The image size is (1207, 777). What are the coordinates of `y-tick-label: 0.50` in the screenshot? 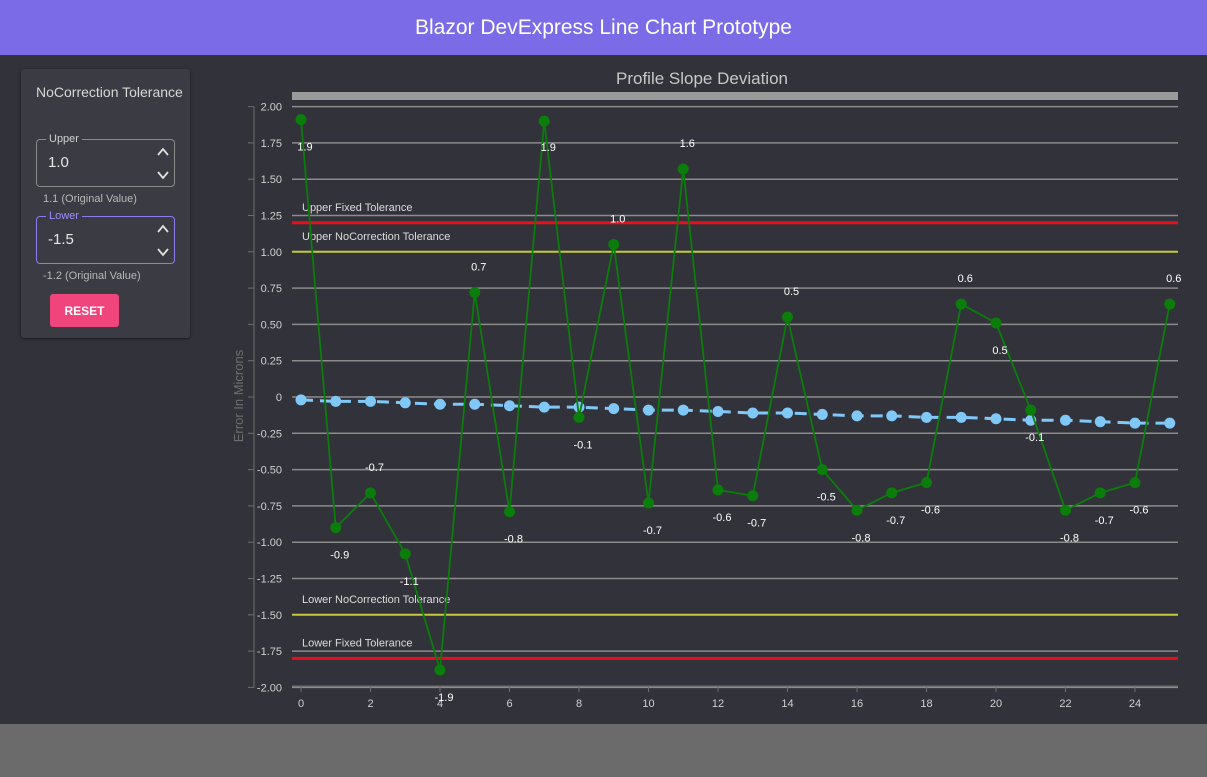 It's located at (271, 325).